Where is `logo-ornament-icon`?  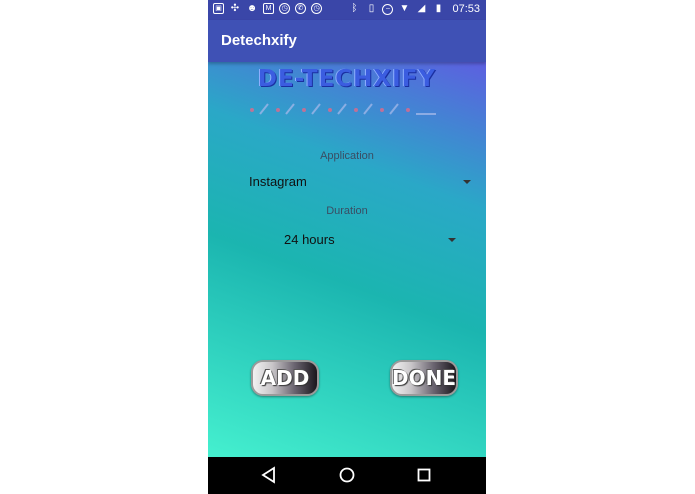
logo-ornament-icon is located at coordinates (343, 109).